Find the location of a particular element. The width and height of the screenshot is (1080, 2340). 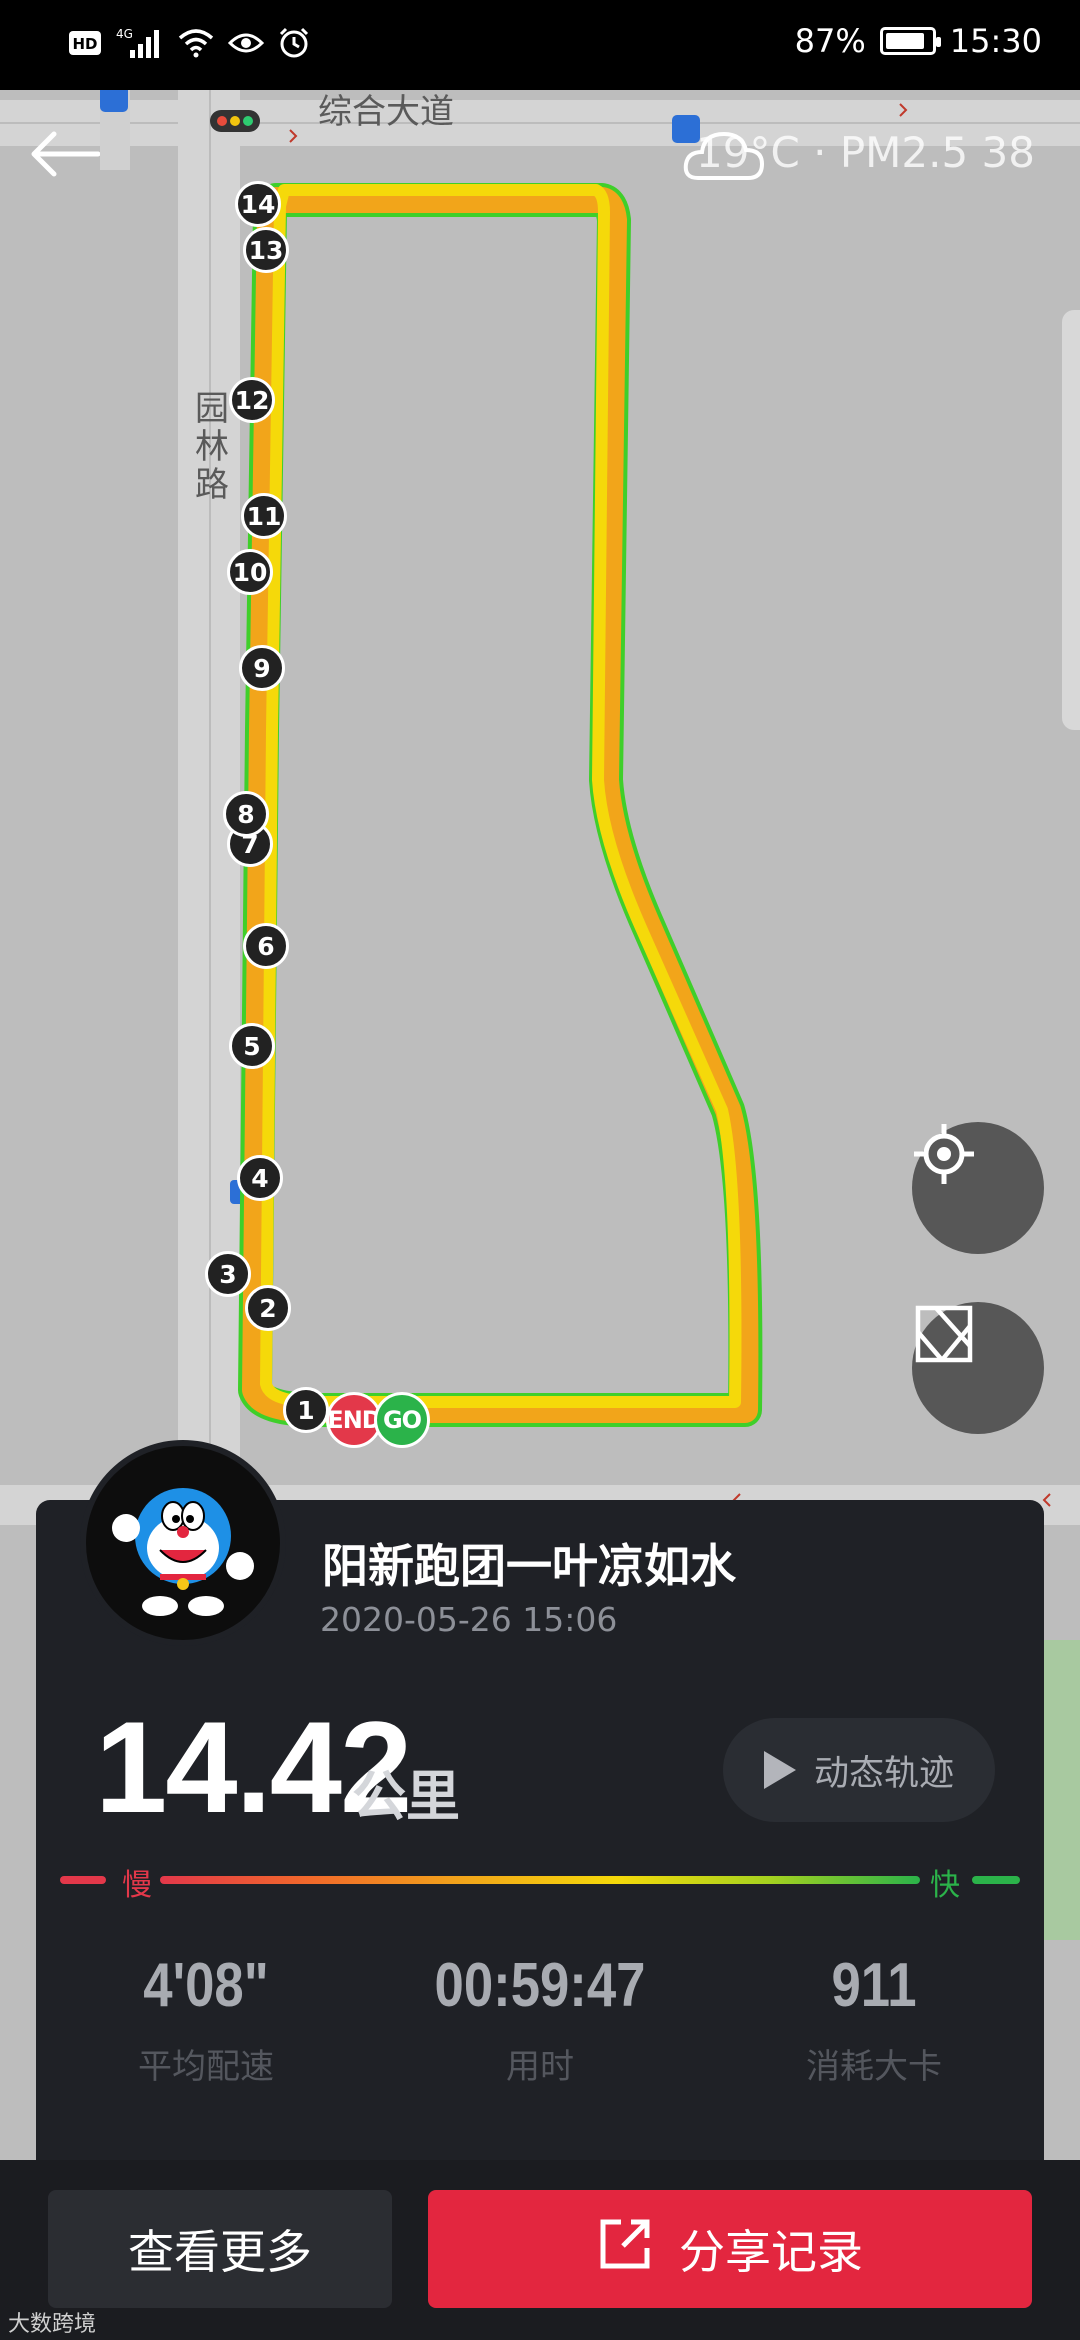

stat-calories: 911 消耗大卡 is located at coordinates (874, 2019).